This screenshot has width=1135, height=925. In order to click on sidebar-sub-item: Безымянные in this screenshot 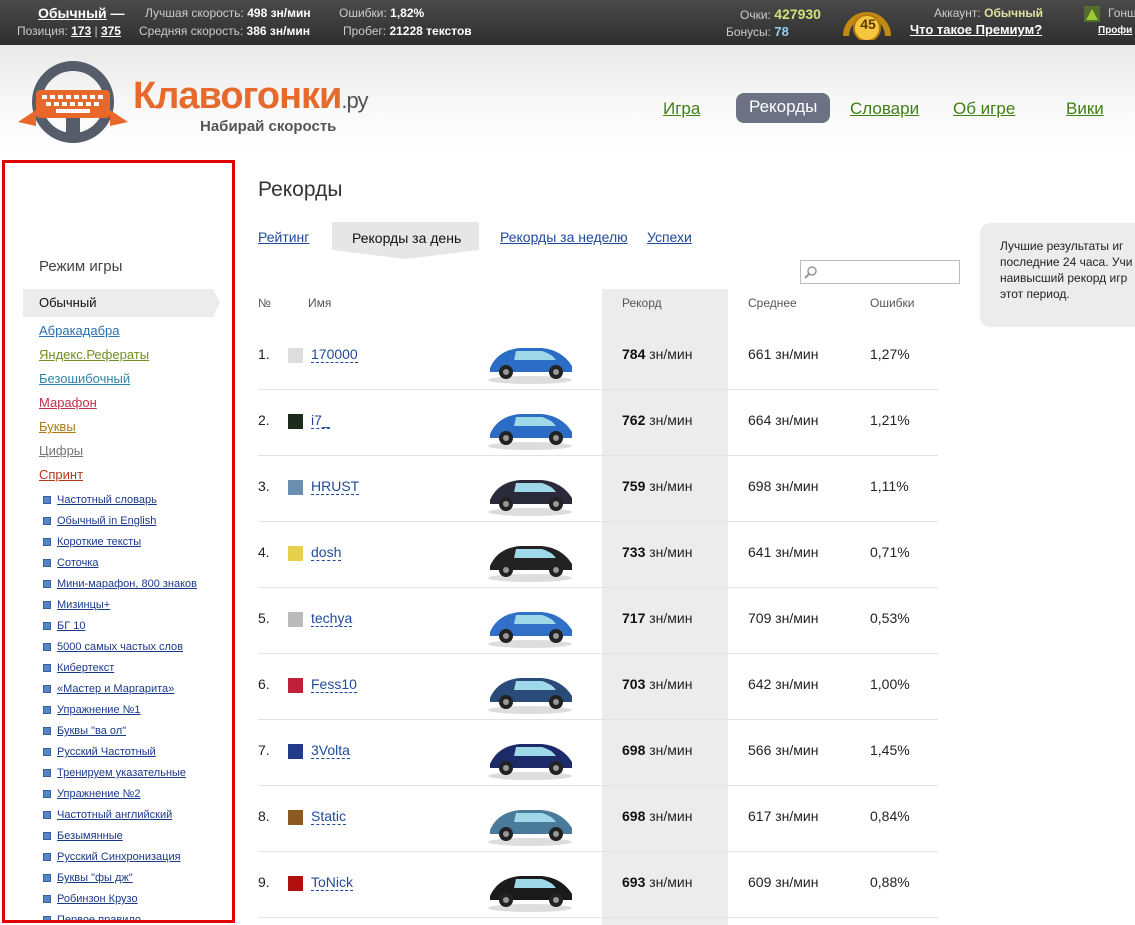, I will do `click(83, 836)`.